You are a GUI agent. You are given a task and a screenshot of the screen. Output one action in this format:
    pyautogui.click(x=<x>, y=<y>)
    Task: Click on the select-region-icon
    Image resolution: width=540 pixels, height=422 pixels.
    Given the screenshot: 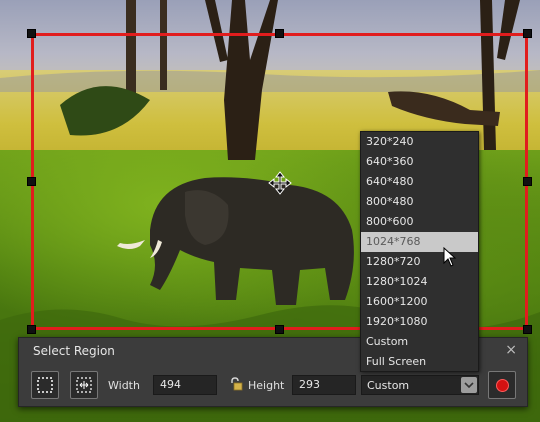 What is the action you would take?
    pyautogui.click(x=45, y=385)
    